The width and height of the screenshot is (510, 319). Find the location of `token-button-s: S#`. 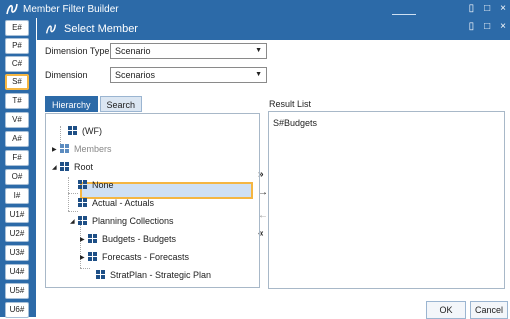

token-button-s: S# is located at coordinates (17, 82).